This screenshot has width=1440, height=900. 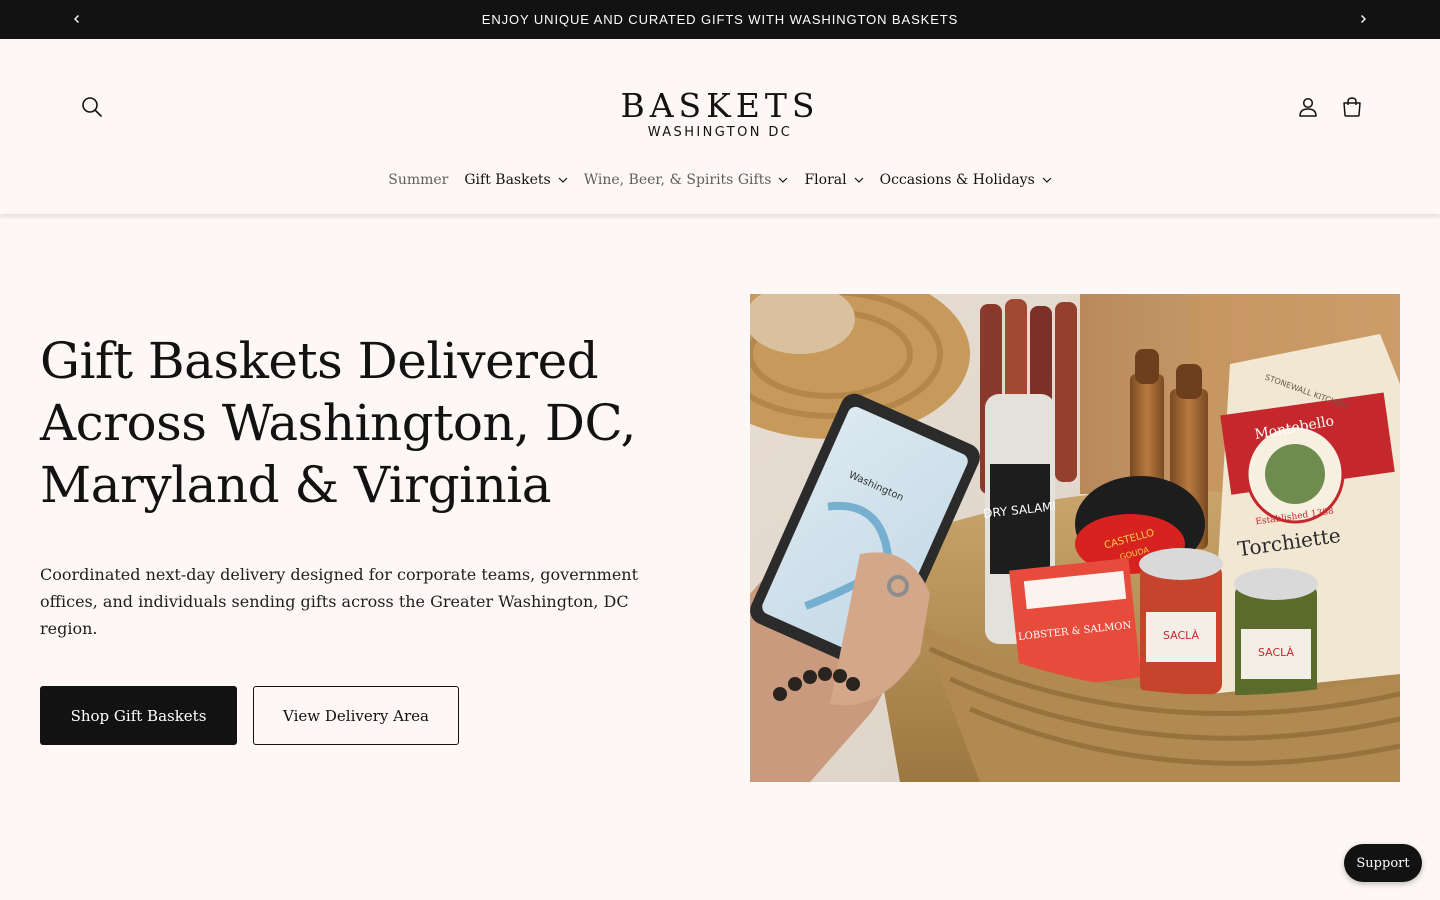 I want to click on nav-item-occasions-holidays: Occasions & Holidays, so click(x=966, y=180).